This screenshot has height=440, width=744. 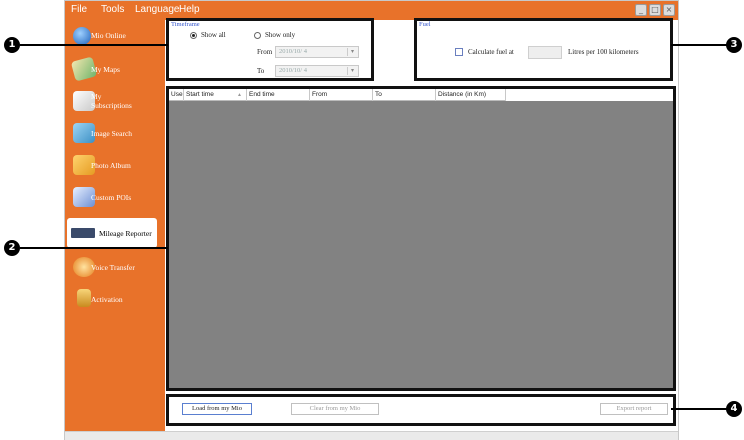 What do you see at coordinates (112, 233) in the screenshot?
I see `sidebar-item-mileage-reporter: Mileage Reporter` at bounding box center [112, 233].